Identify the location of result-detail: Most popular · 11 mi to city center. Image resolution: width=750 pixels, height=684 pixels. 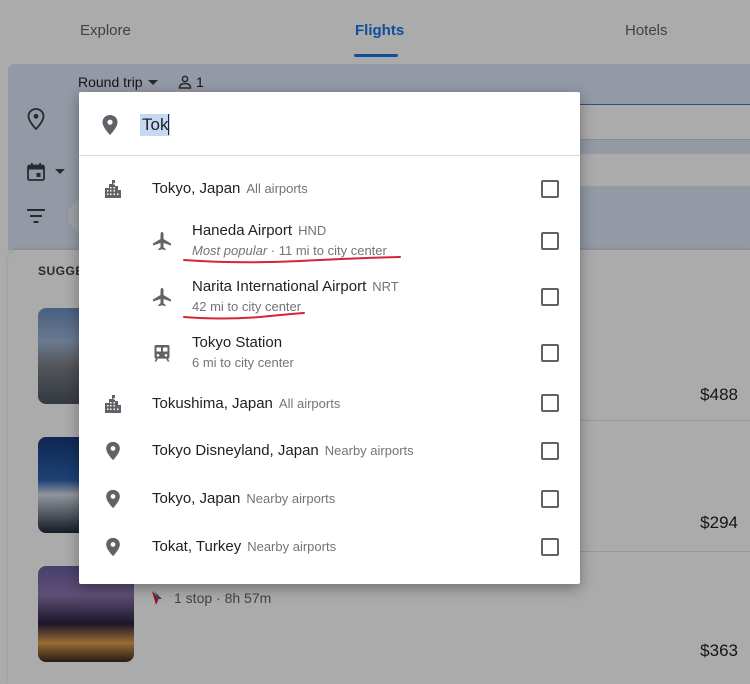
(289, 250).